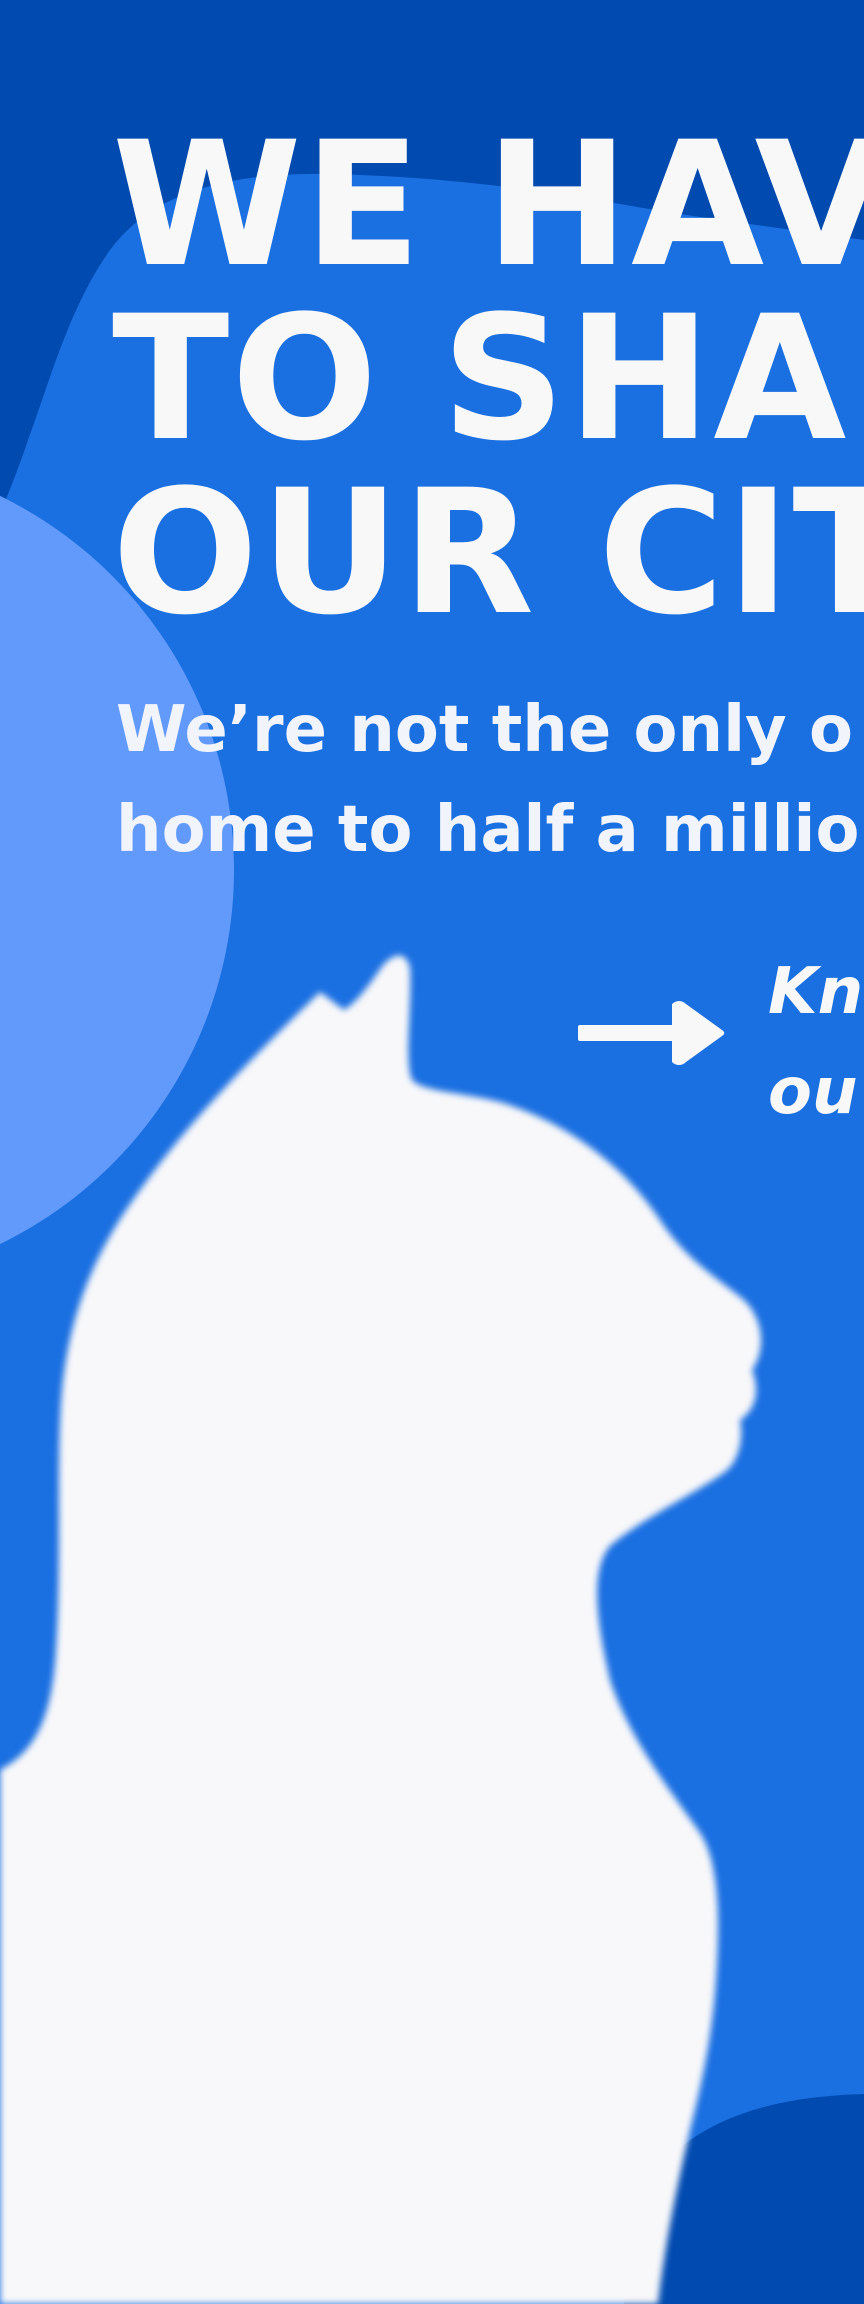  I want to click on arrow-shaft, so click(632, 1033).